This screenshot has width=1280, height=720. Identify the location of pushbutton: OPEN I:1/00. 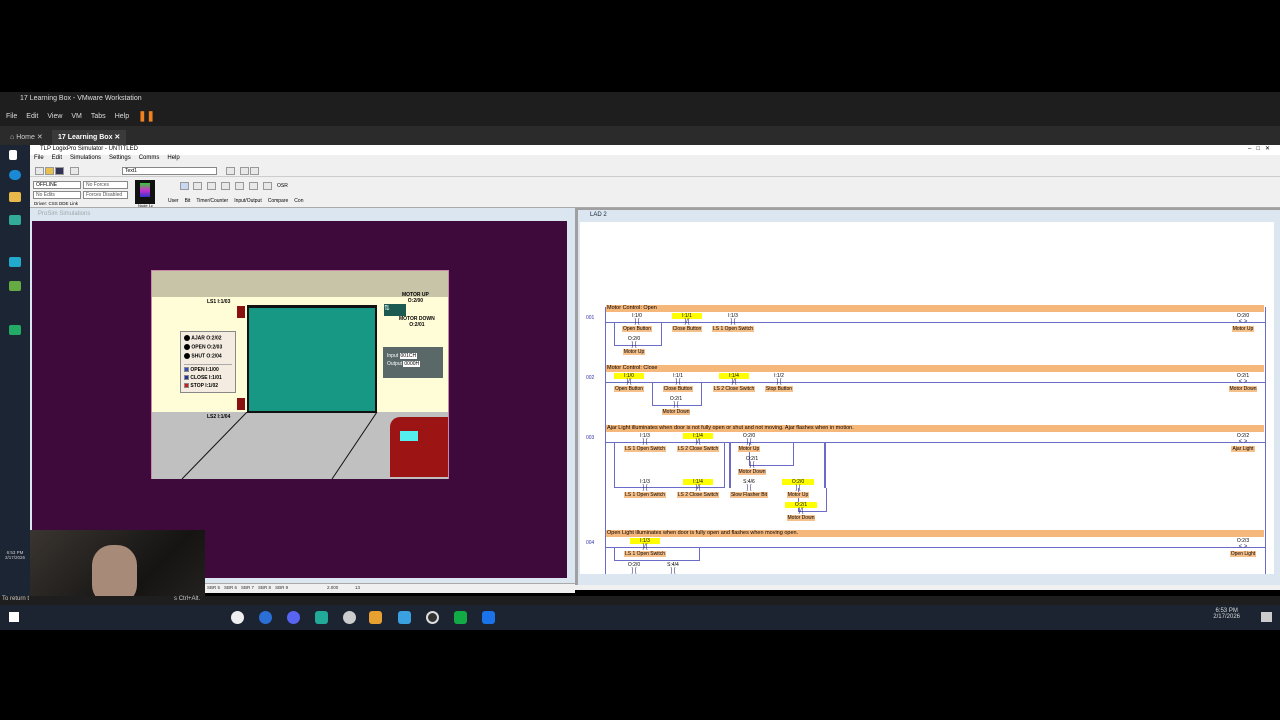
(208, 371).